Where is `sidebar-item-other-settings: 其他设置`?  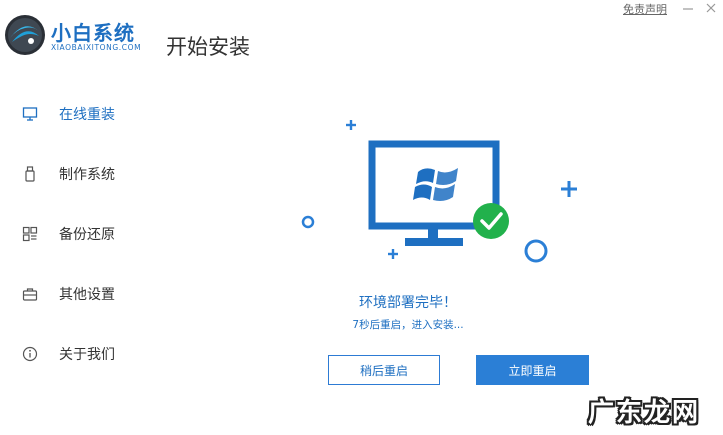
sidebar-item-other-settings: 其他设置 is located at coordinates (68, 294).